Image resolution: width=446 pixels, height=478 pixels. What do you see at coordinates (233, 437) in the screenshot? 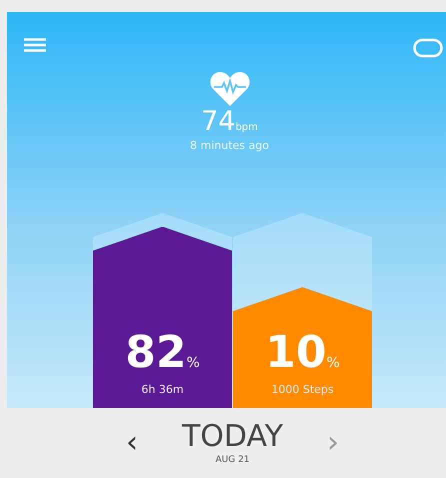
I see `day-title: TODAY` at bounding box center [233, 437].